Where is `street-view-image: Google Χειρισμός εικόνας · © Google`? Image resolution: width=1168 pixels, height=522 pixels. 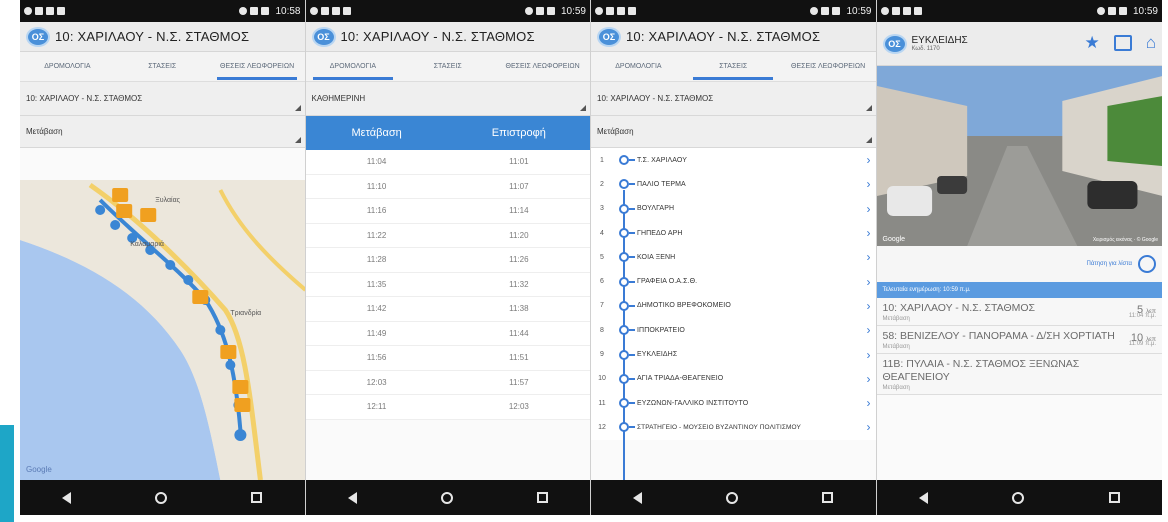
street-view-image: Google Χειρισμός εικόνας · © Google is located at coordinates (1019, 156).